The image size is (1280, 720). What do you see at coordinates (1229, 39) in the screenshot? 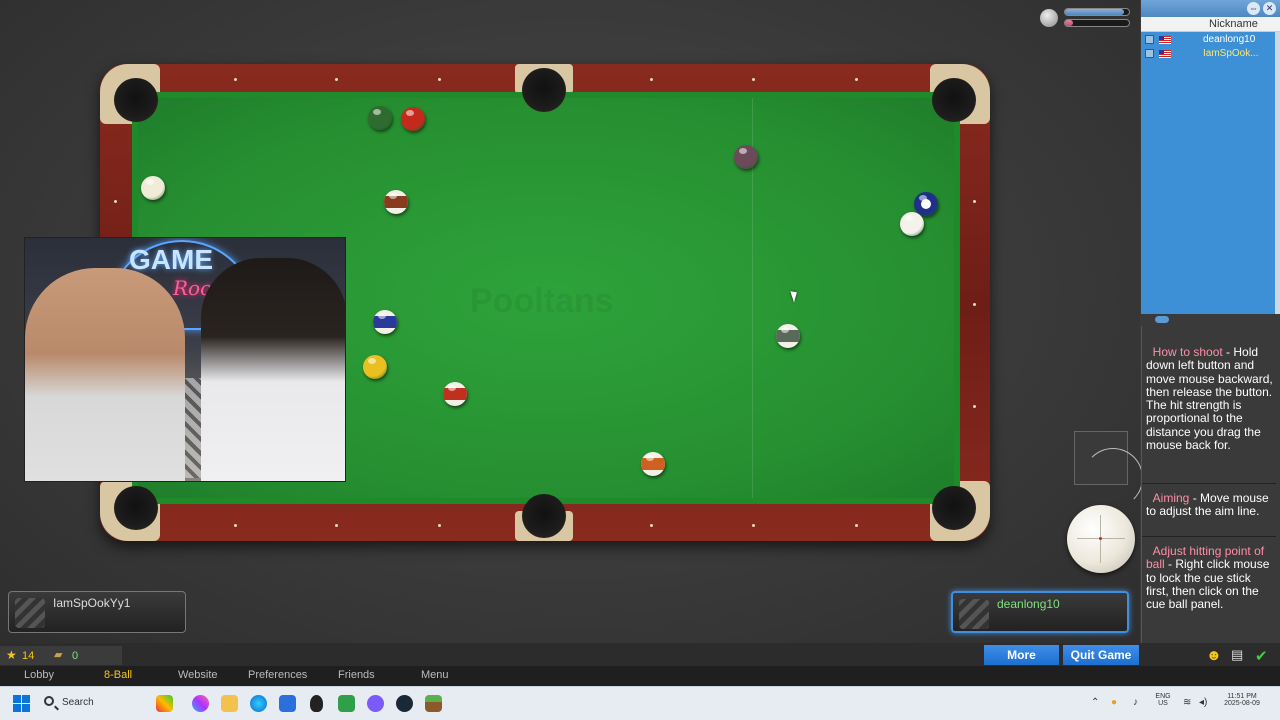
I see `user-nick: deanlong10` at bounding box center [1229, 39].